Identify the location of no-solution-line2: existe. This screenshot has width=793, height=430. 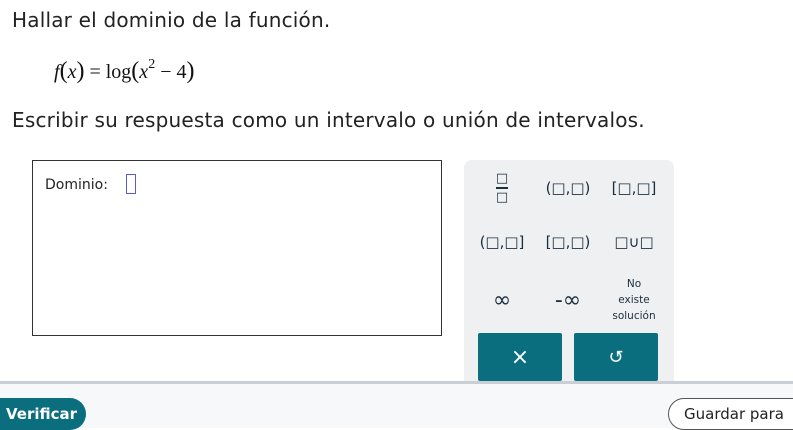
(634, 300).